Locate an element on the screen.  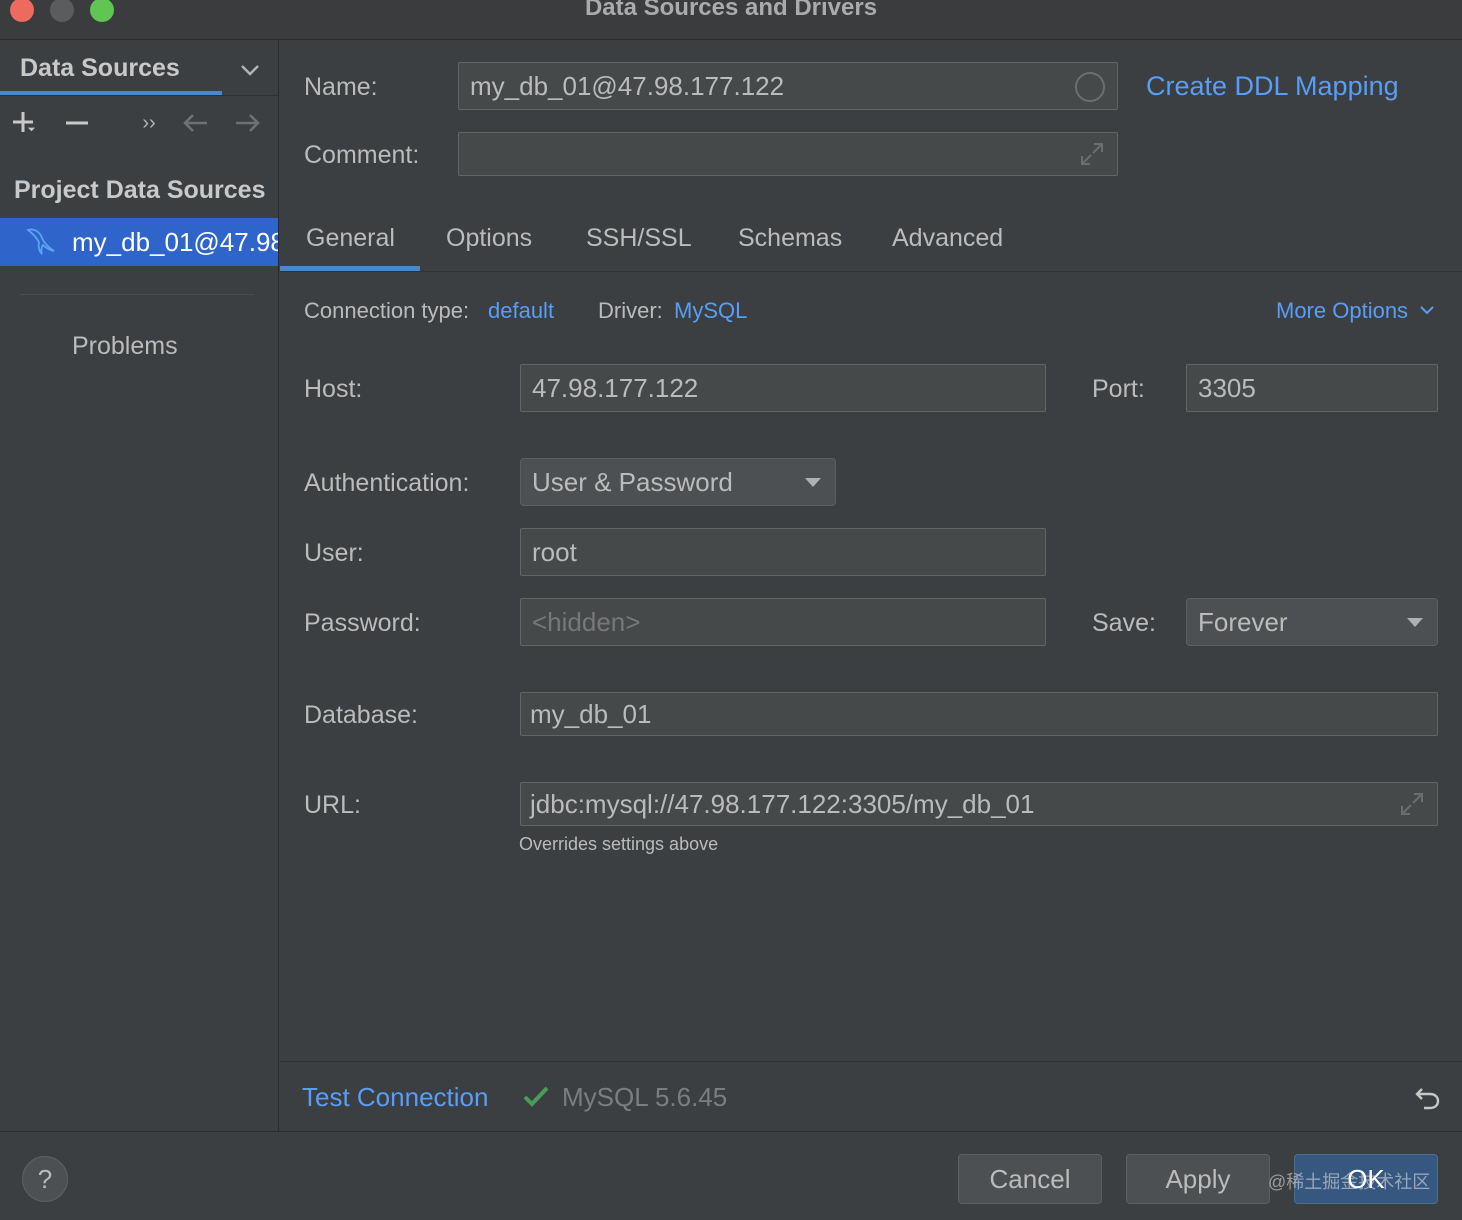
url-field: jdbc:mysql://47.98.177.122:3305/my_db_01 is located at coordinates (979, 804).